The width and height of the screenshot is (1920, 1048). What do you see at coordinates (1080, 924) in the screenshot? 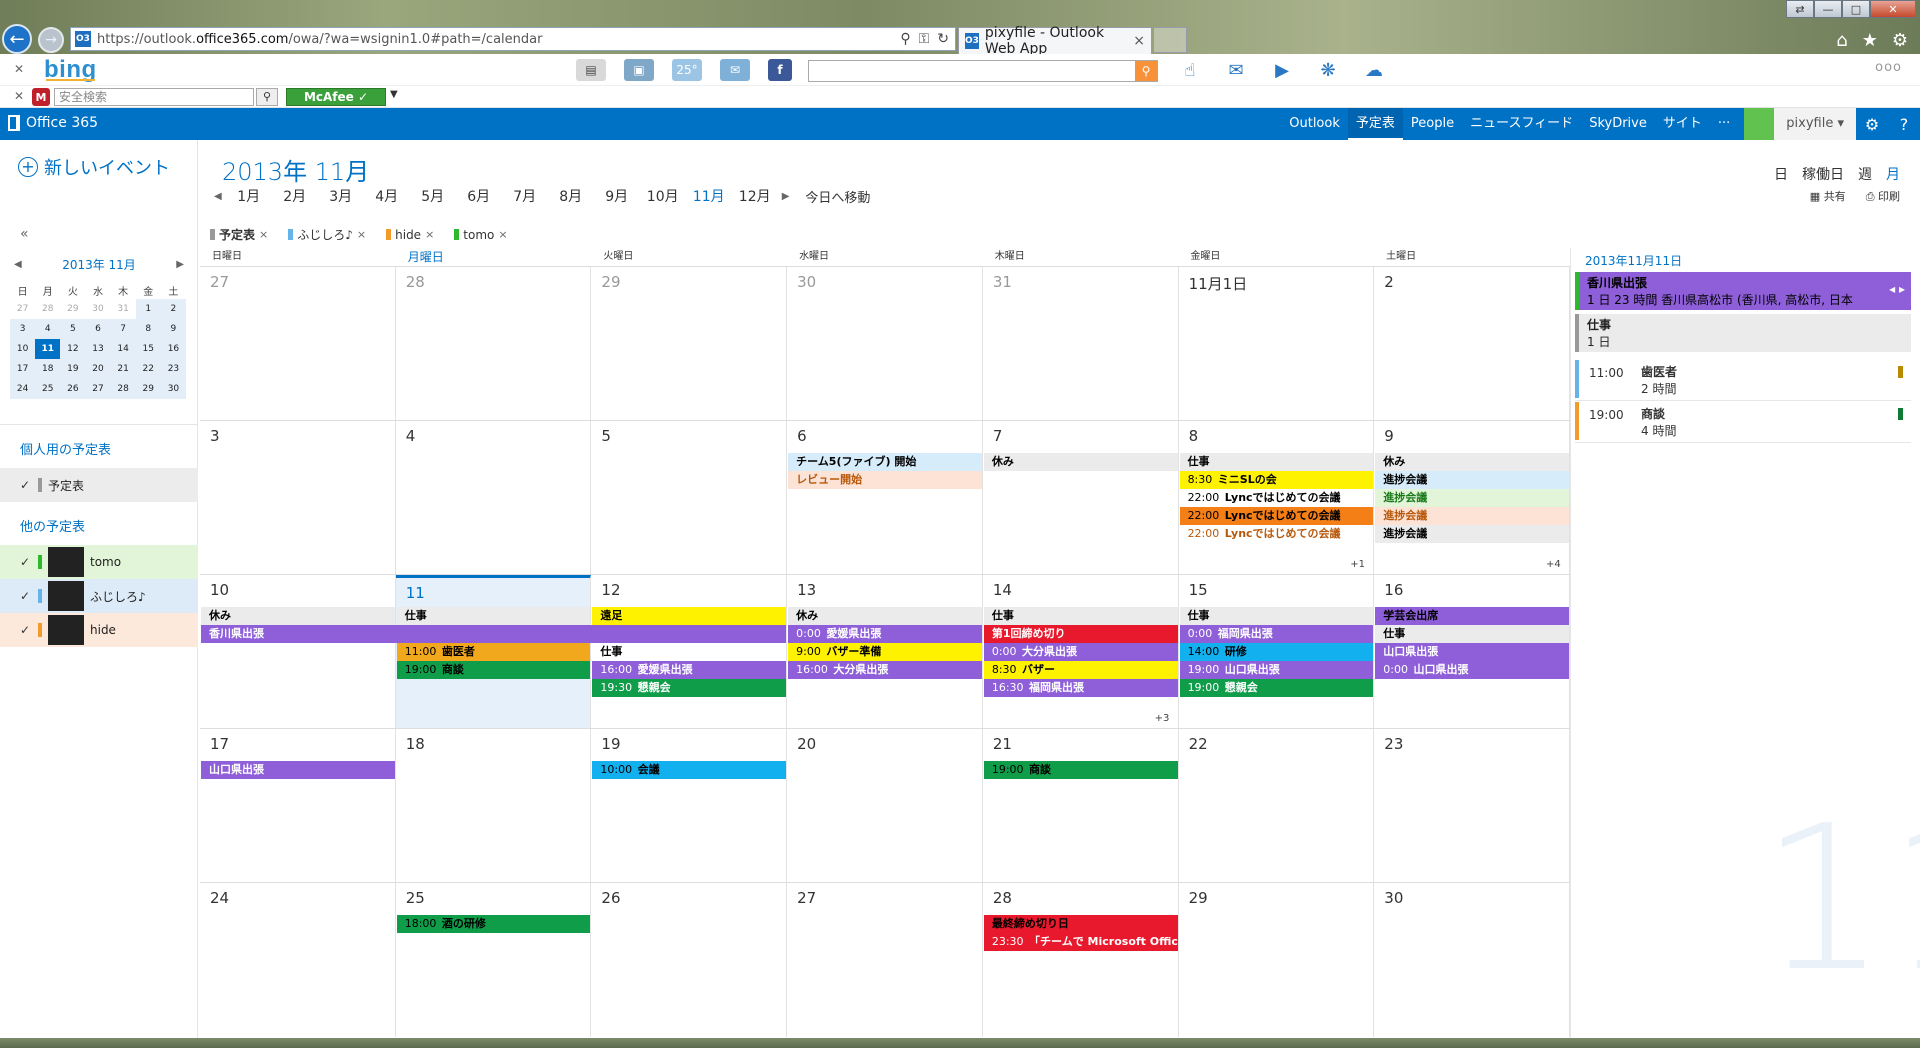
I see `calendar-event: 最終締め切り日` at bounding box center [1080, 924].